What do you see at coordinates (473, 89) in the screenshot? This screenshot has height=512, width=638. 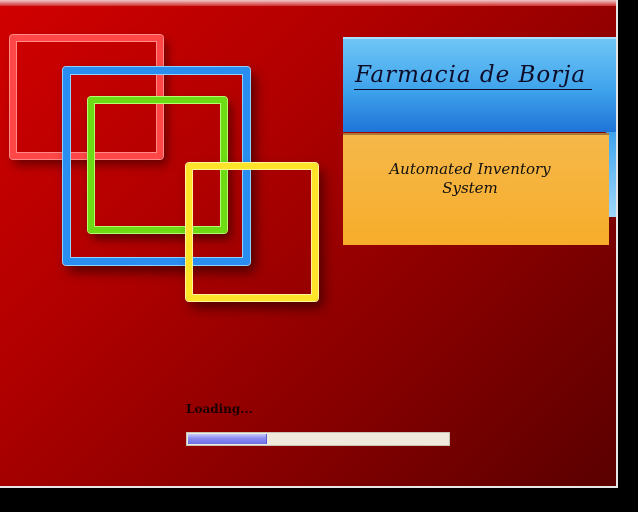 I see `app-title-underline` at bounding box center [473, 89].